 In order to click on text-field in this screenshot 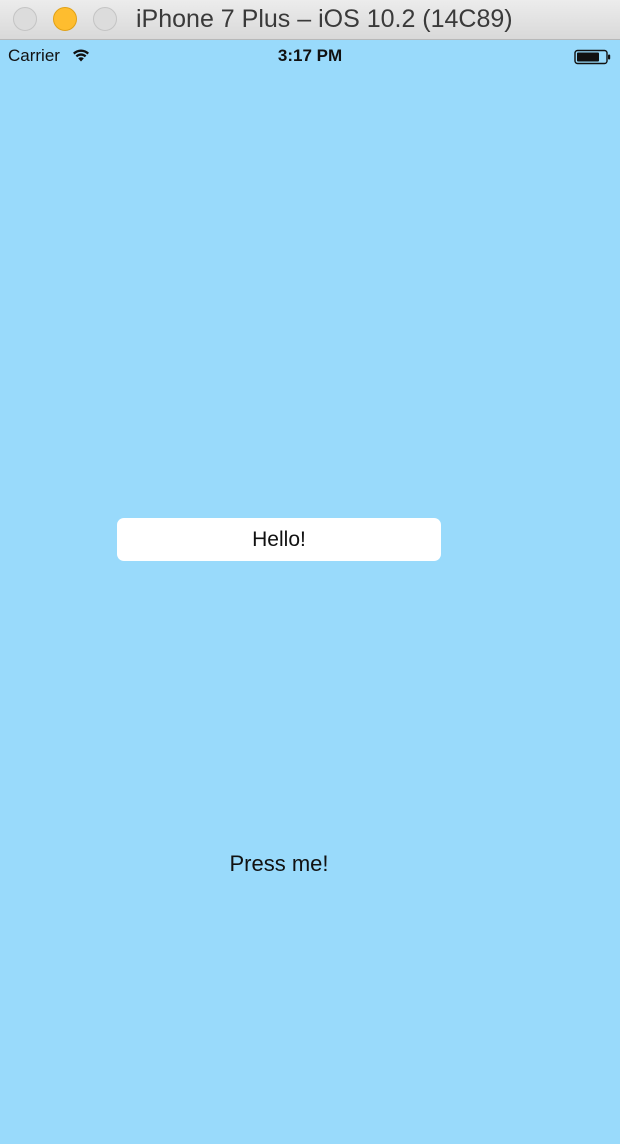, I will do `click(279, 539)`.